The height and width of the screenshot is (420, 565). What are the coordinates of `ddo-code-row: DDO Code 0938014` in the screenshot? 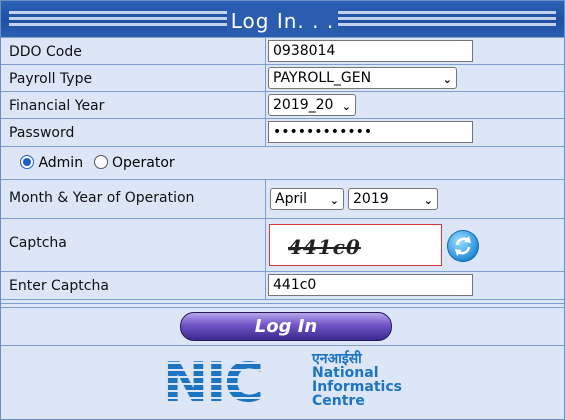 It's located at (282, 50).